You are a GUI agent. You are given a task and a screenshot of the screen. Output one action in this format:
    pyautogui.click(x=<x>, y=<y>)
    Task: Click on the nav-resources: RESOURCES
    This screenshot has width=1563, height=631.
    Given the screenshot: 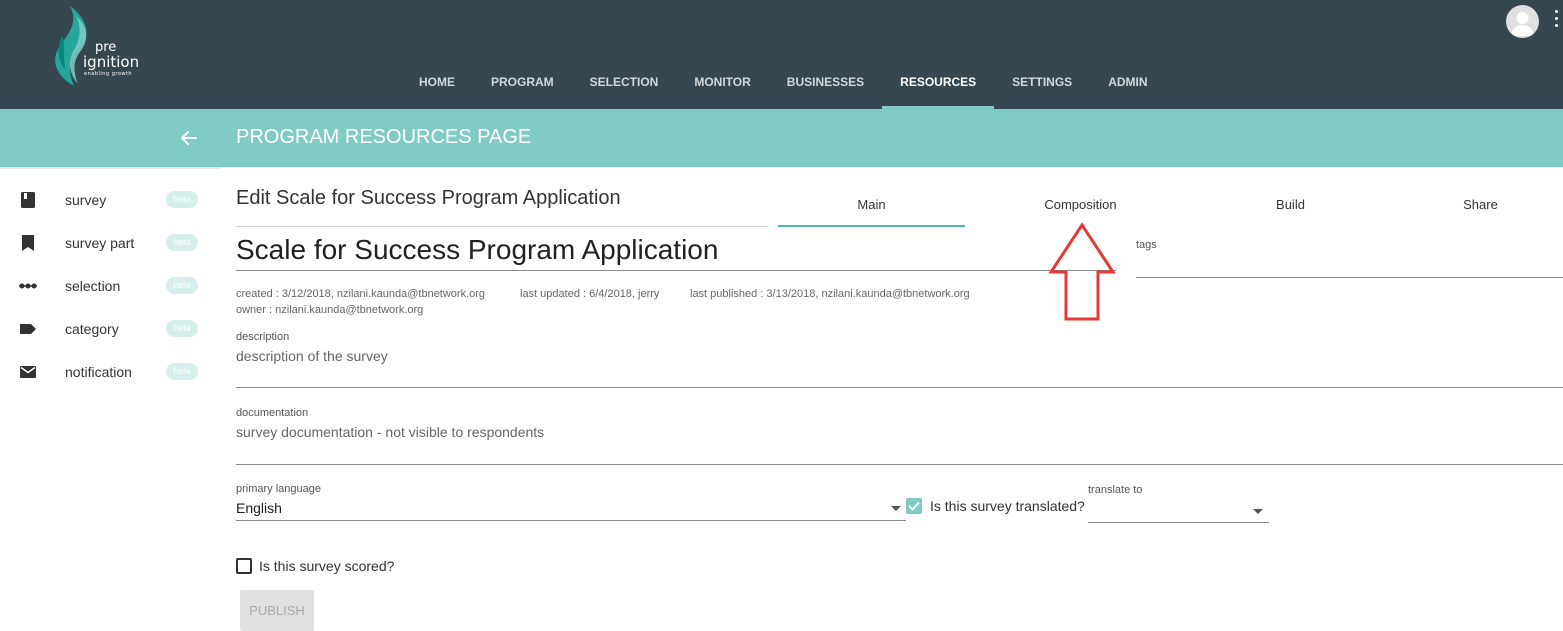 What is the action you would take?
    pyautogui.click(x=938, y=82)
    